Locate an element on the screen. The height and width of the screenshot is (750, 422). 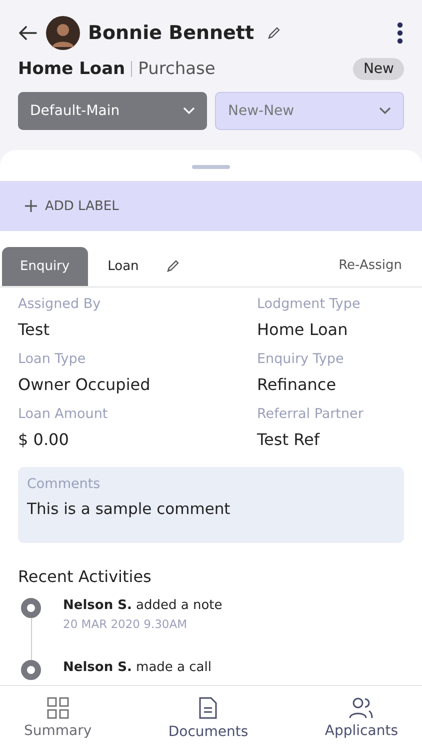
activity-time: 20 MAR 2020 9.30AM is located at coordinates (125, 624).